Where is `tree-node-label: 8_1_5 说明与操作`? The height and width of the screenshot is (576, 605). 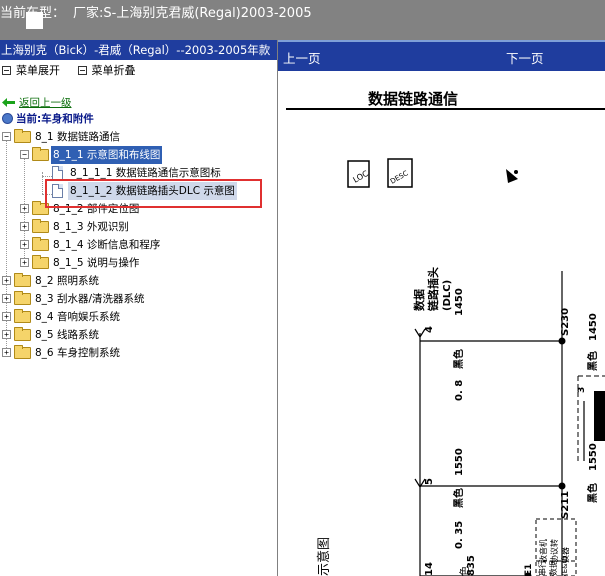
tree-node-label: 8_1_5 说明与操作 is located at coordinates (96, 263).